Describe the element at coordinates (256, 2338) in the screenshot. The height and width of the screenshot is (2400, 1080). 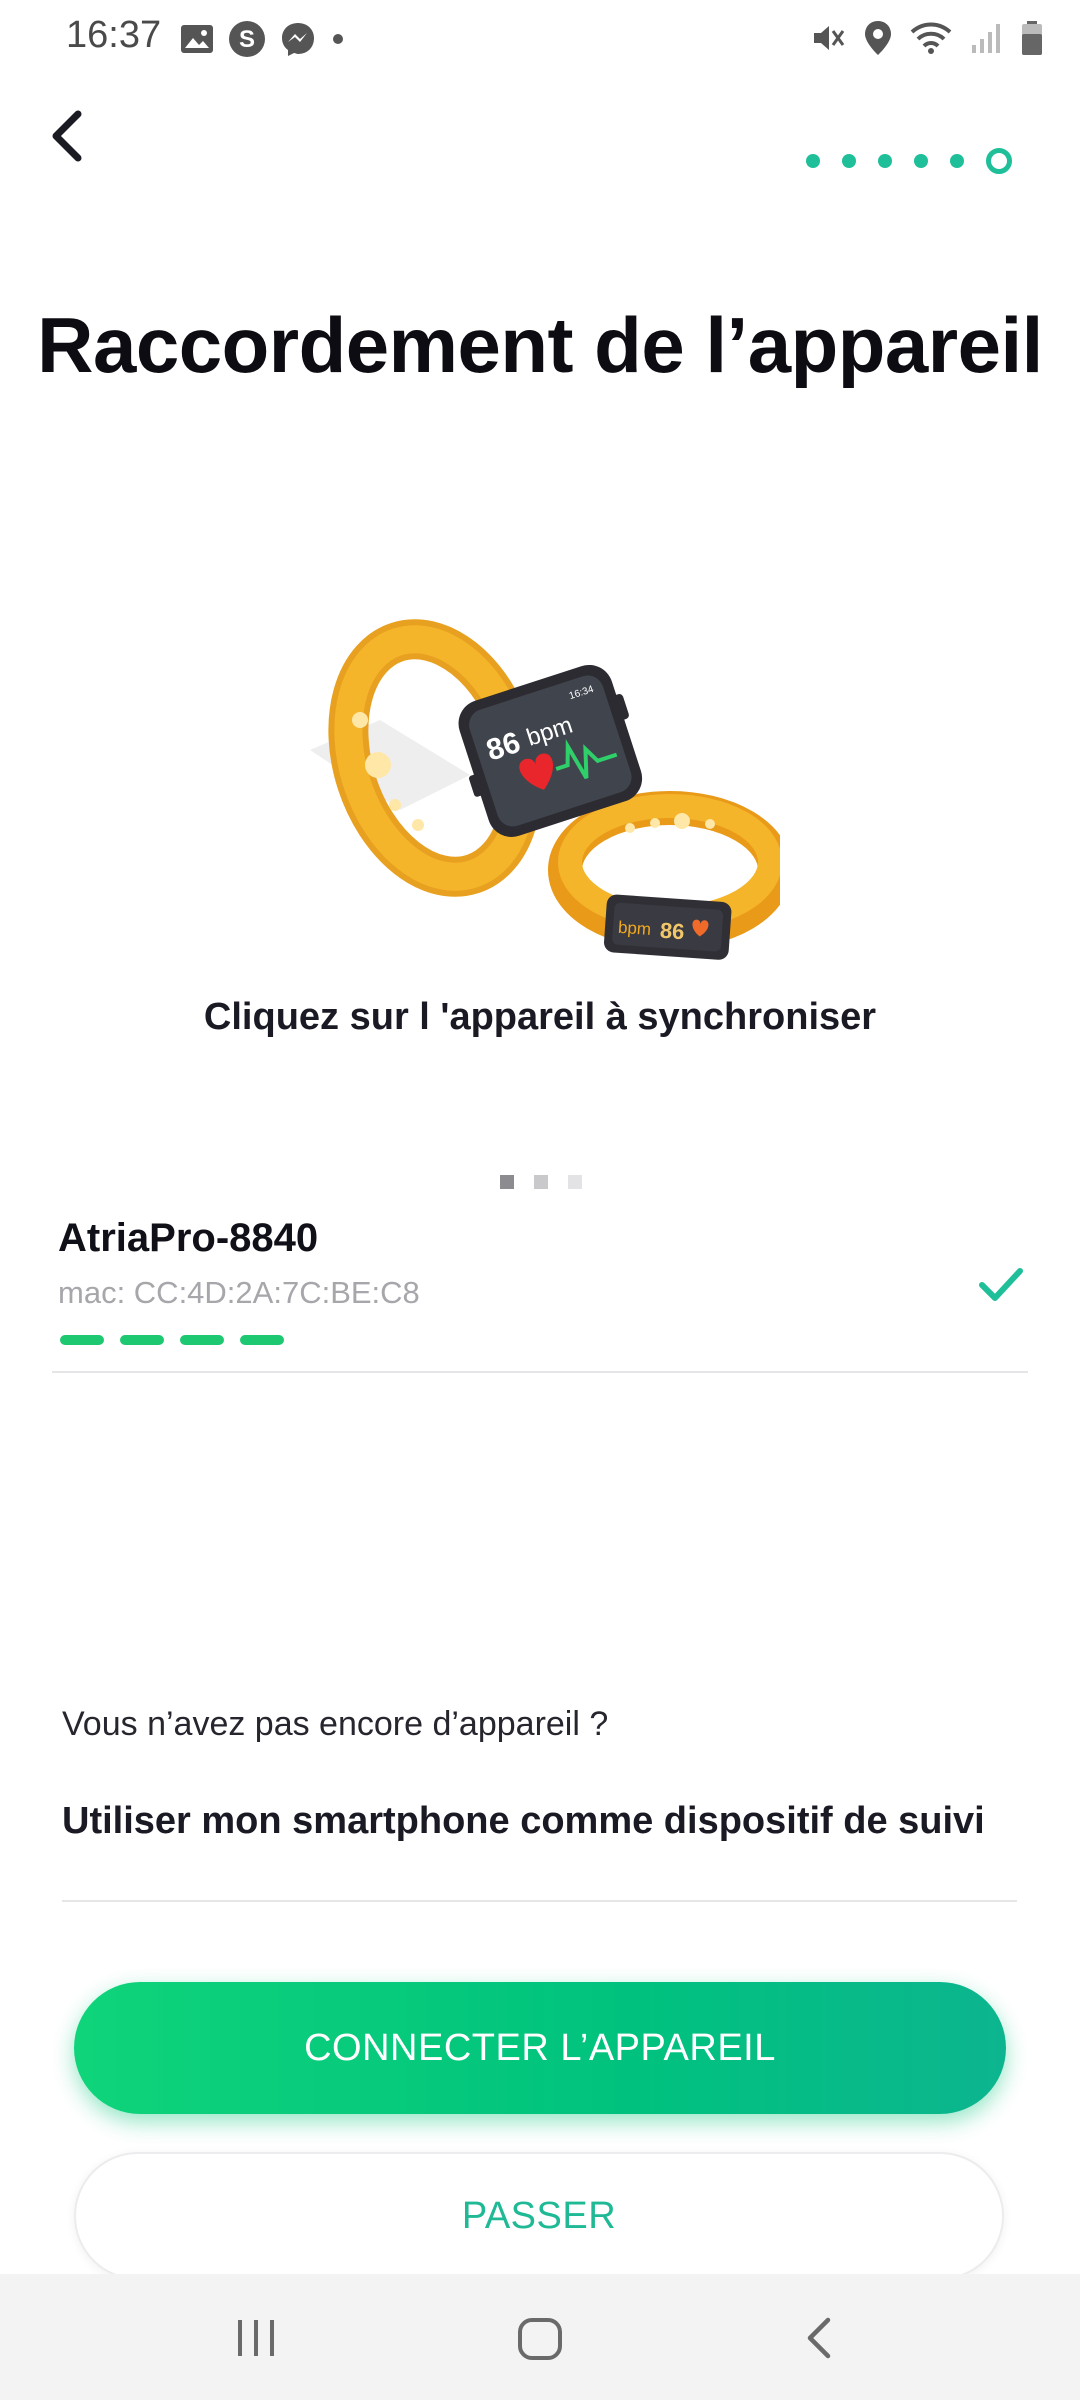
I see `recent-apps-icon` at that location.